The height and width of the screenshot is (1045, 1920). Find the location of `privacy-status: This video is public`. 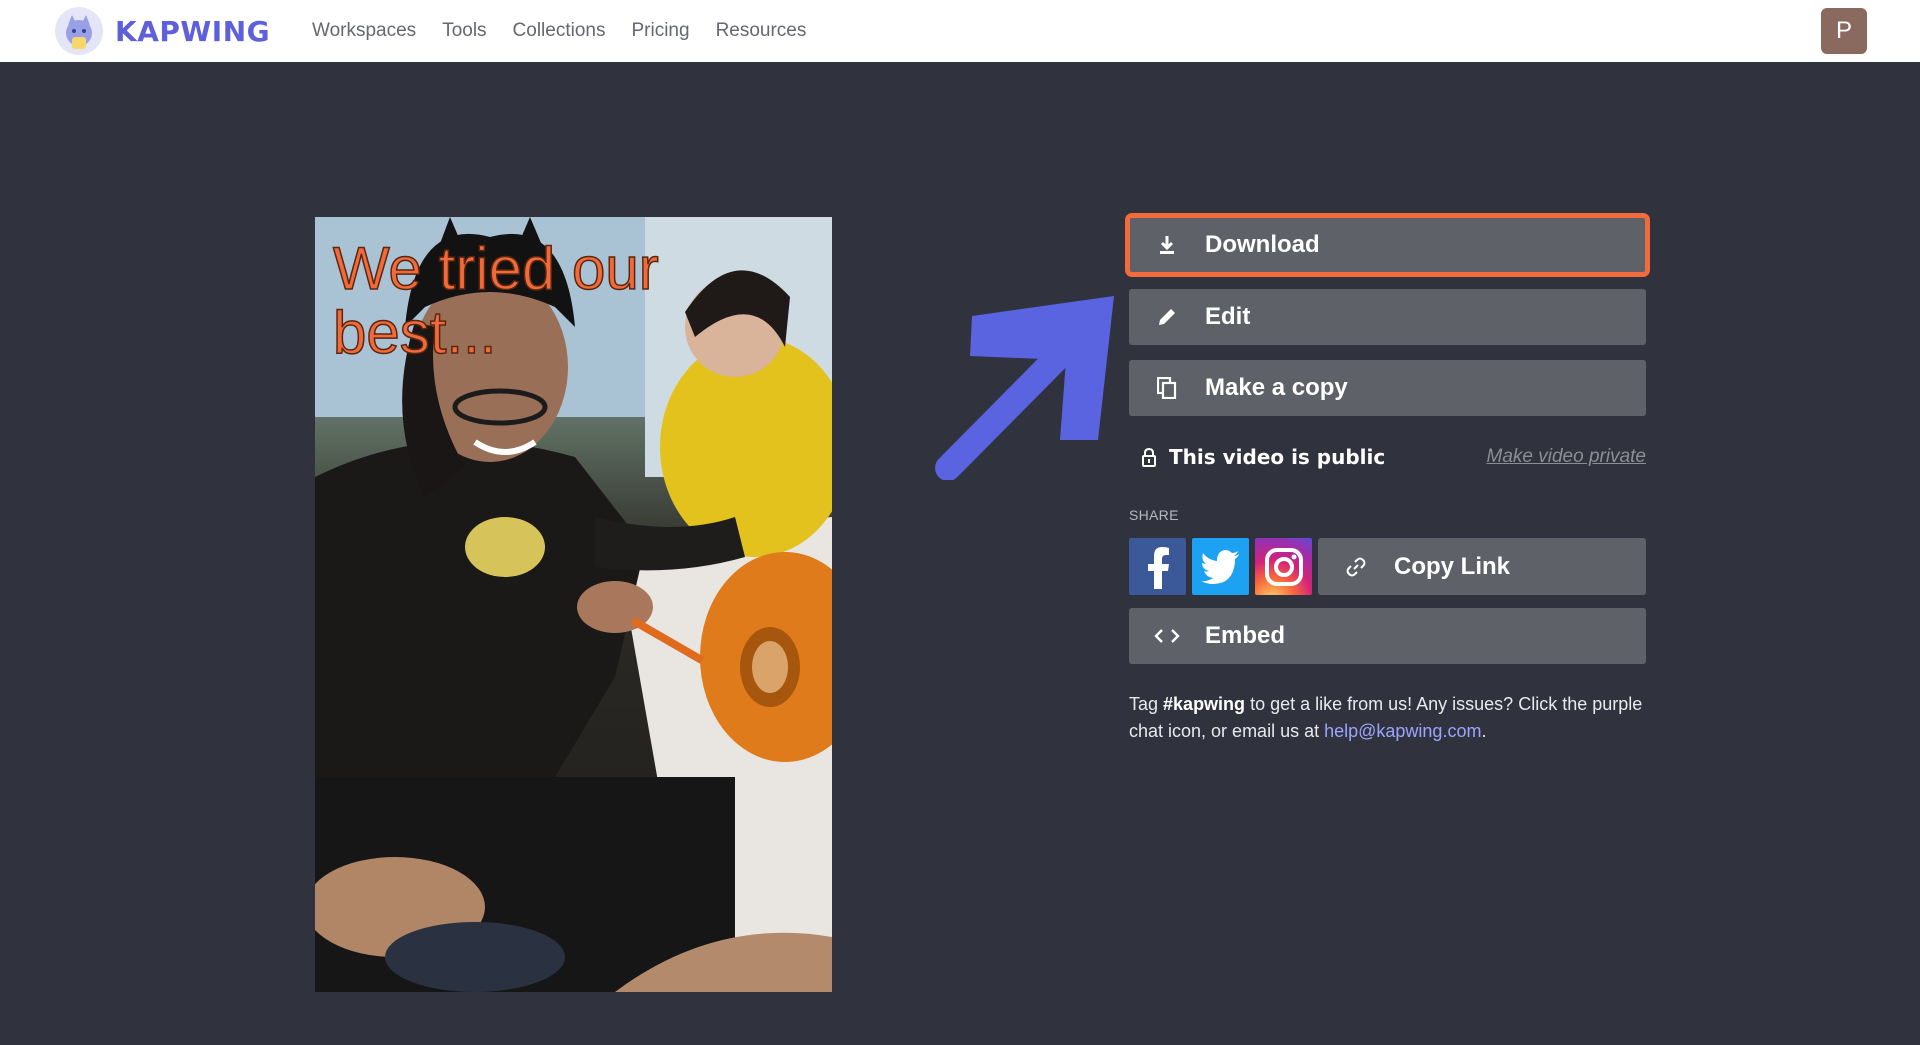

privacy-status: This video is public is located at coordinates (1277, 457).